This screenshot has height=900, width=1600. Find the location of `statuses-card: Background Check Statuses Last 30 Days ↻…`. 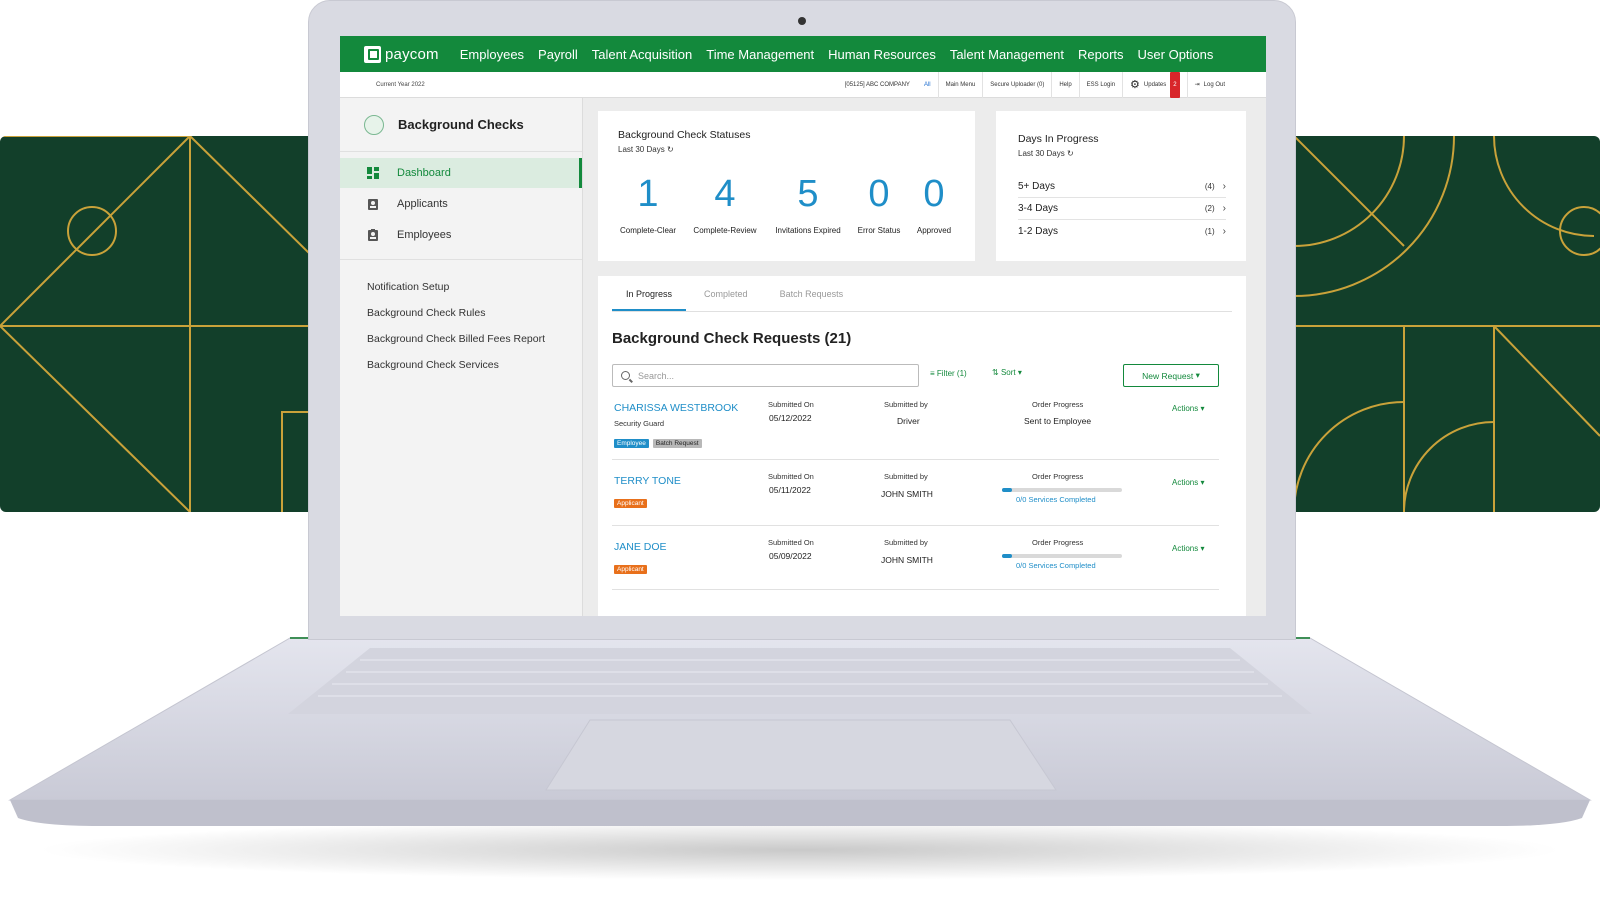

statuses-card: Background Check Statuses Last 30 Days ↻… is located at coordinates (786, 186).